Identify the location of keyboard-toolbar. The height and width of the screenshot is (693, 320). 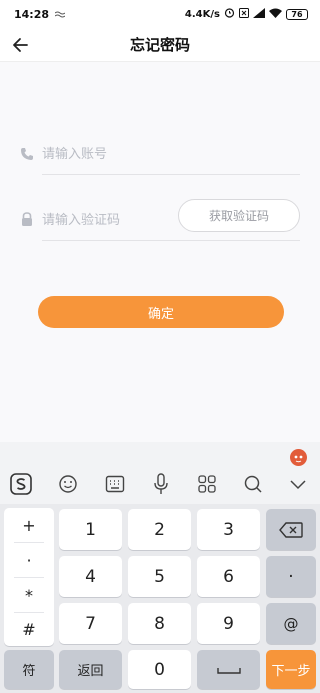
(160, 484).